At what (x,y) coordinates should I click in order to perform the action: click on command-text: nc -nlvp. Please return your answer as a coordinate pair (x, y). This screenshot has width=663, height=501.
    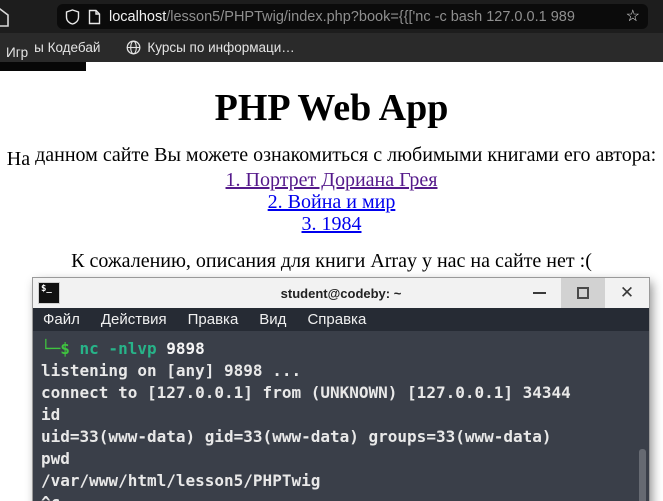
    Looking at the image, I should click on (123, 348).